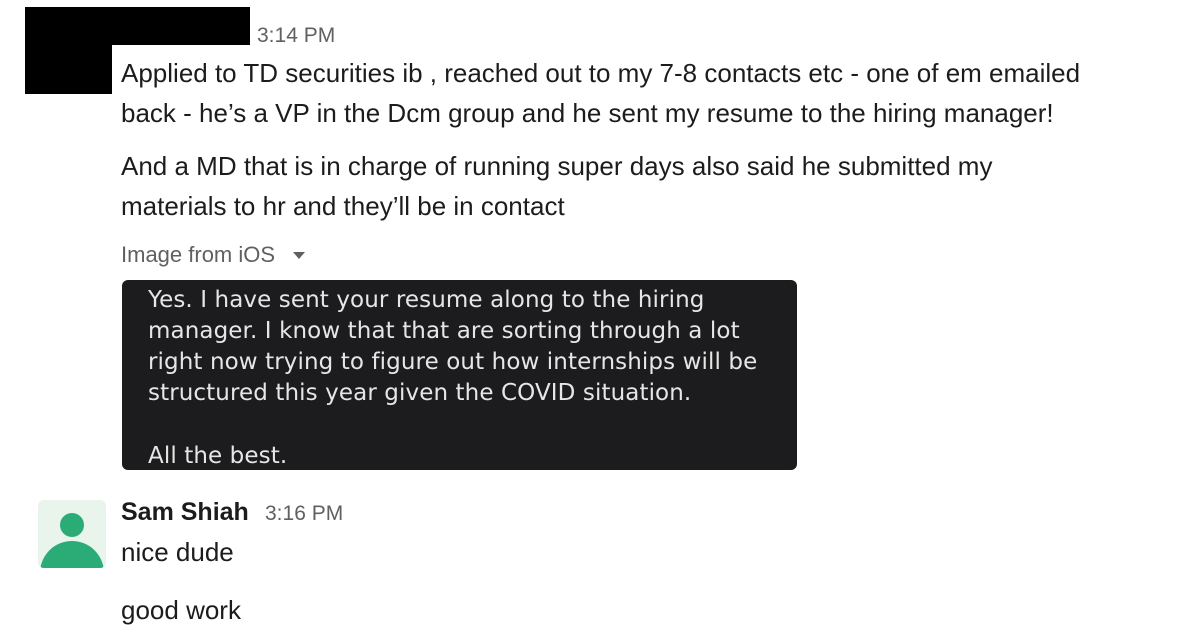 This screenshot has height=639, width=1200. What do you see at coordinates (181, 610) in the screenshot?
I see `reply-message: good work` at bounding box center [181, 610].